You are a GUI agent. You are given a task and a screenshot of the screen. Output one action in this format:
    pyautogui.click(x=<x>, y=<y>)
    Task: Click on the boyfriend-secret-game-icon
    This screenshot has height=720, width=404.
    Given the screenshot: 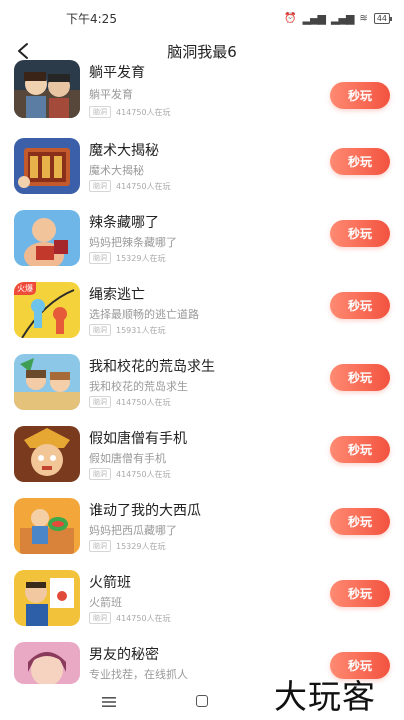 What is the action you would take?
    pyautogui.click(x=47, y=663)
    